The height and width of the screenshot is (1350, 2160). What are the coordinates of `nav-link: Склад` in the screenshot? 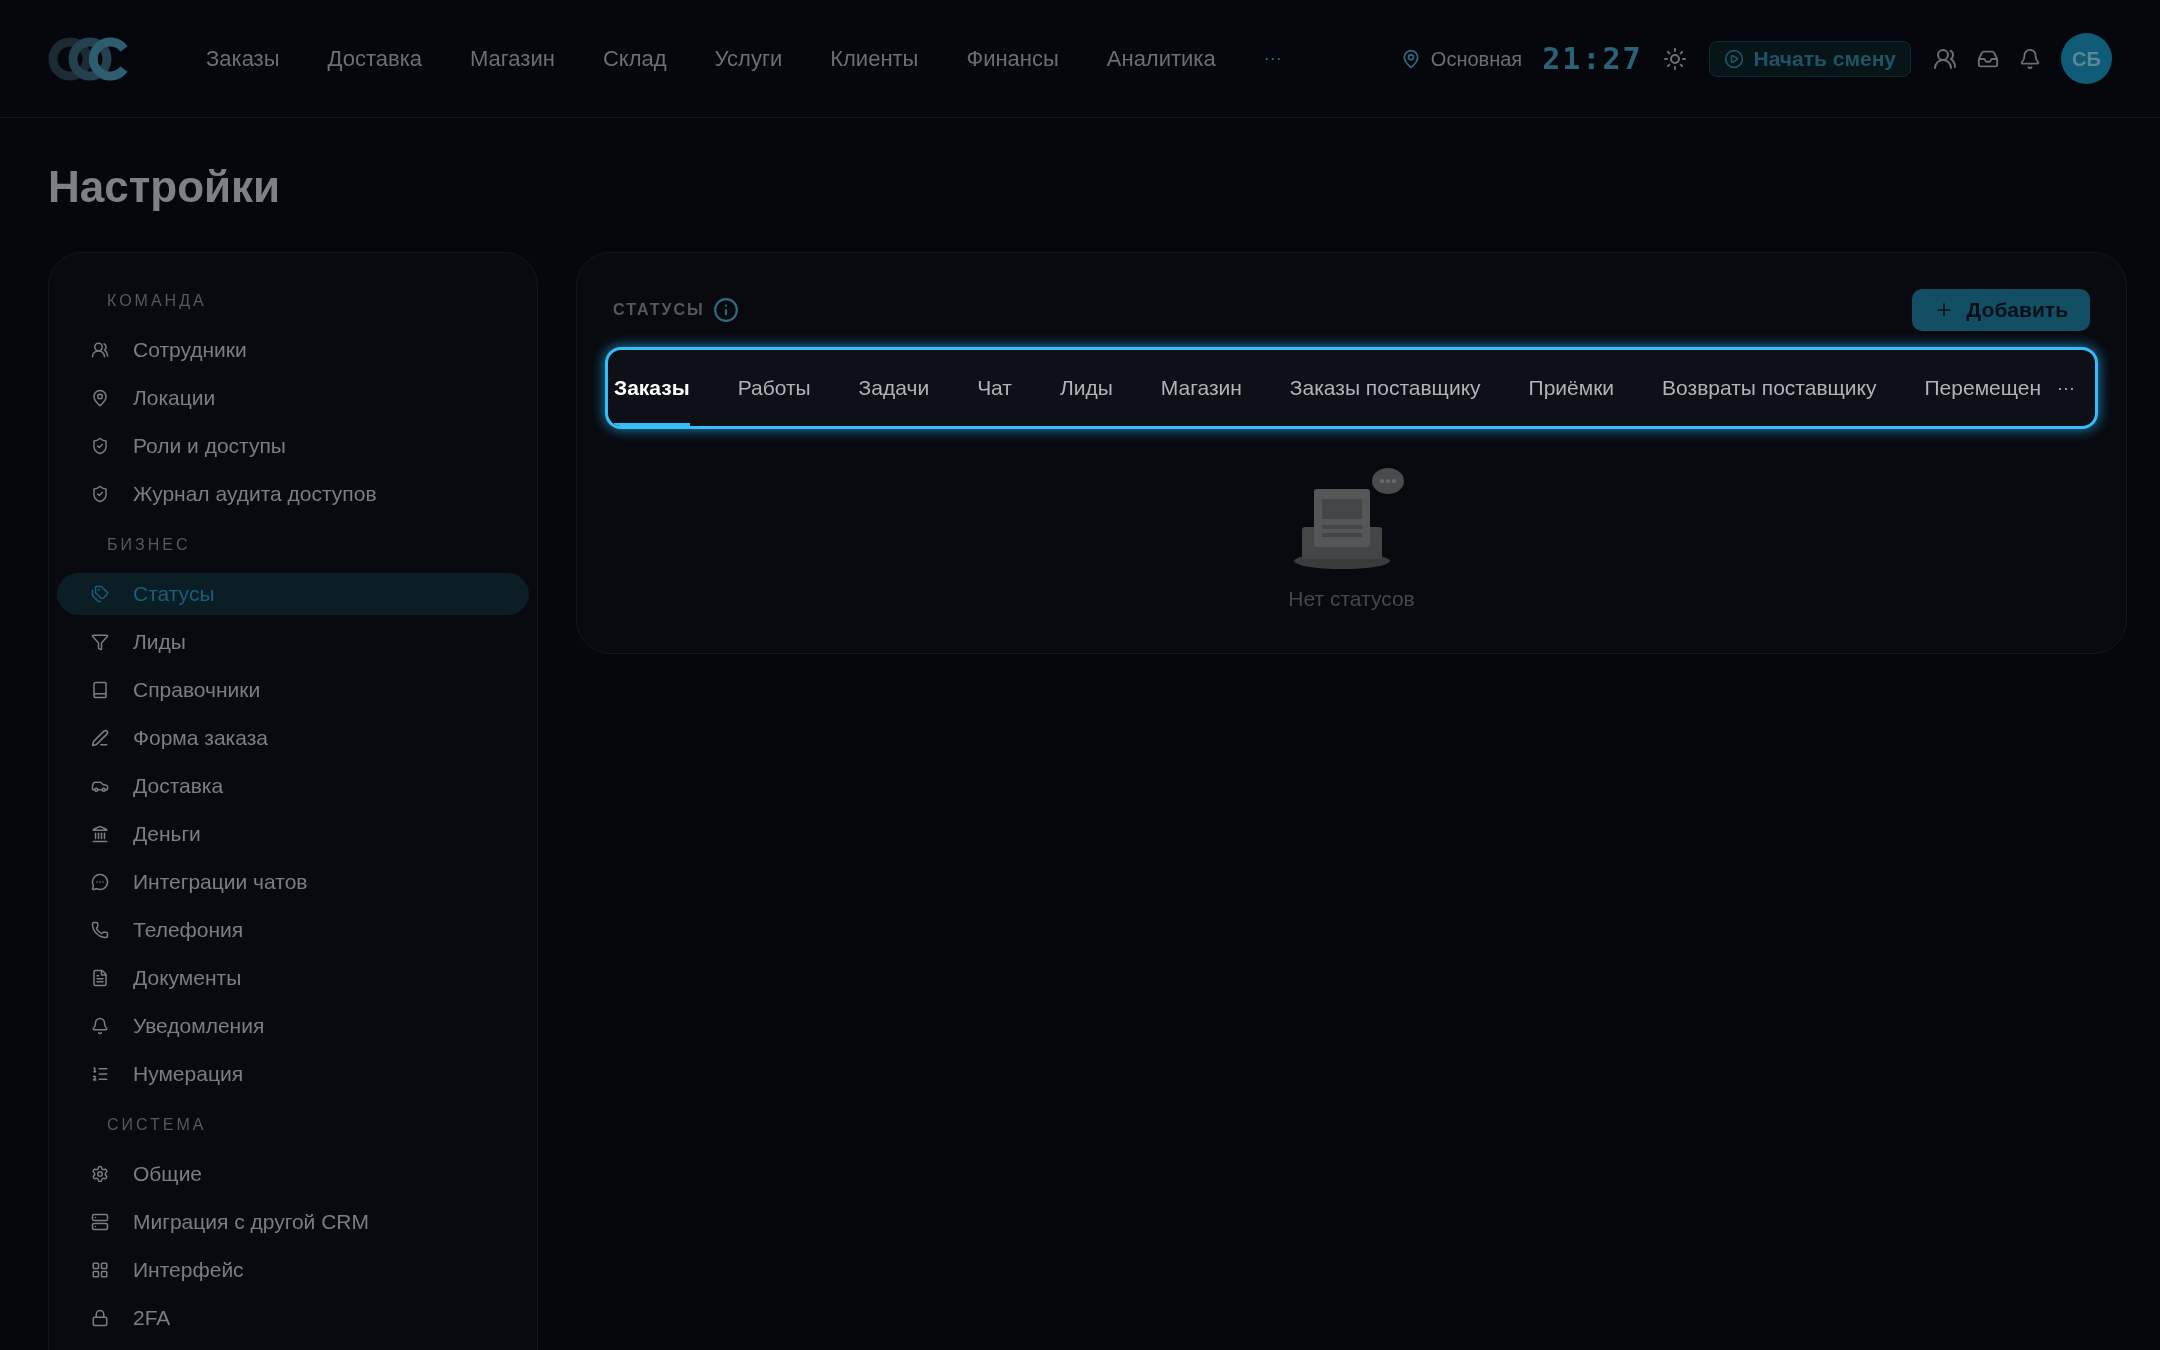 It's located at (634, 58).